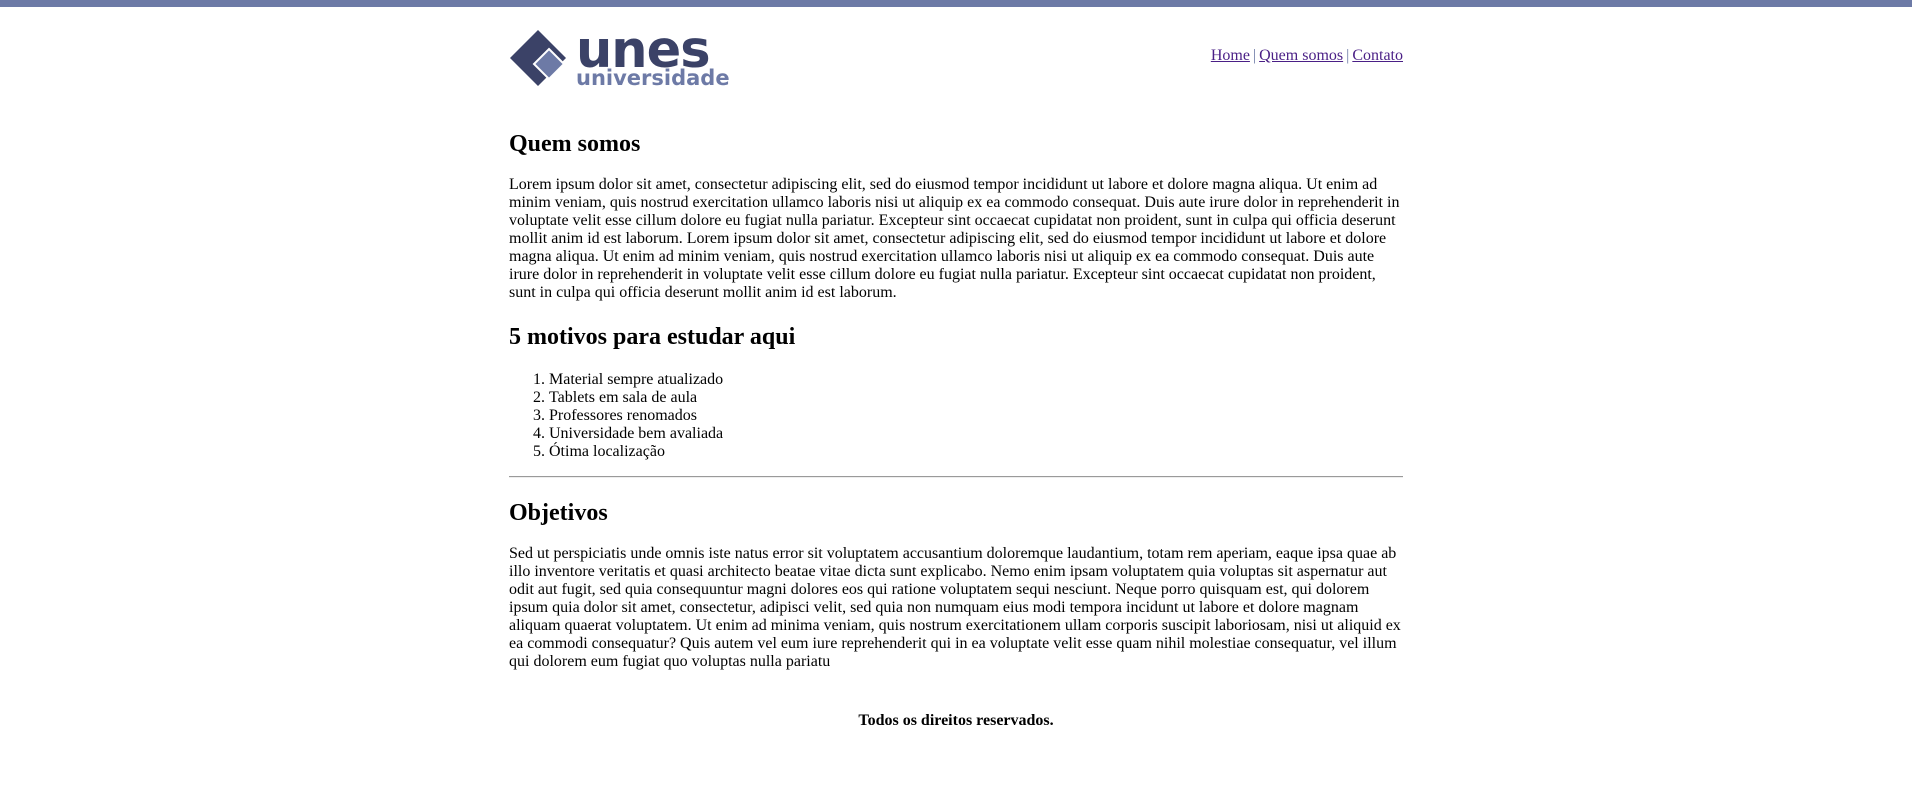  What do you see at coordinates (1301, 55) in the screenshot?
I see `nav-link-about: Quem somos` at bounding box center [1301, 55].